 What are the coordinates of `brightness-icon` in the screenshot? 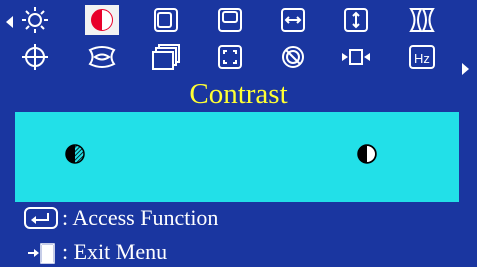 It's located at (35, 20).